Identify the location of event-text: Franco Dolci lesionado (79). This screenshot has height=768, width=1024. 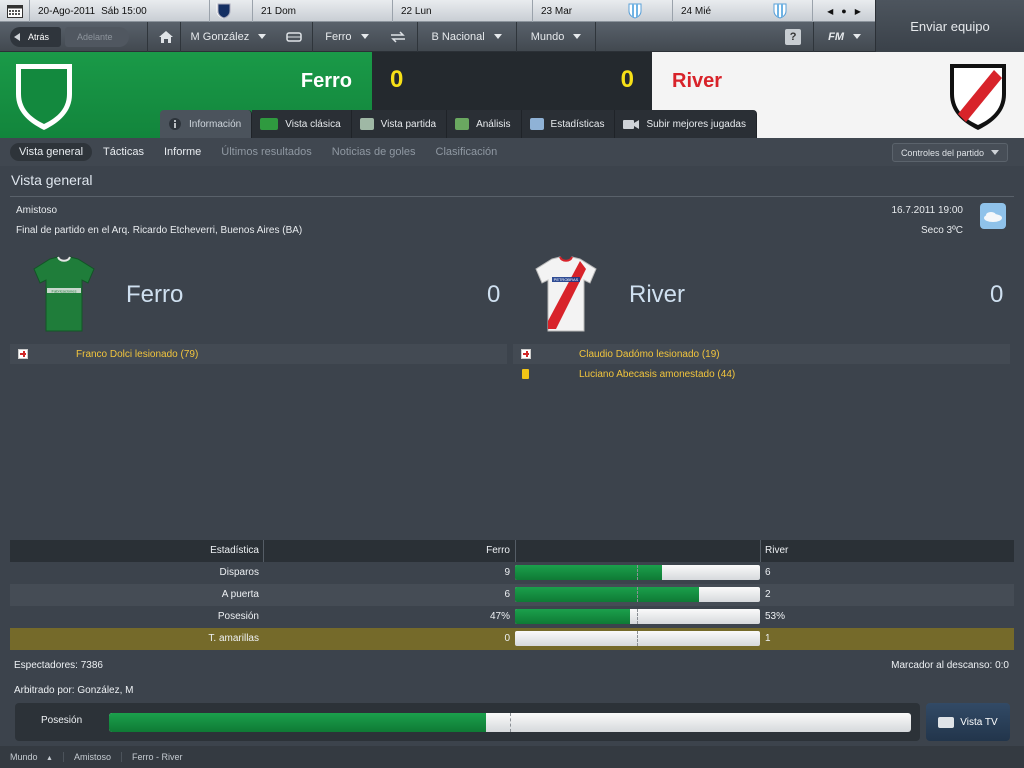
(137, 354).